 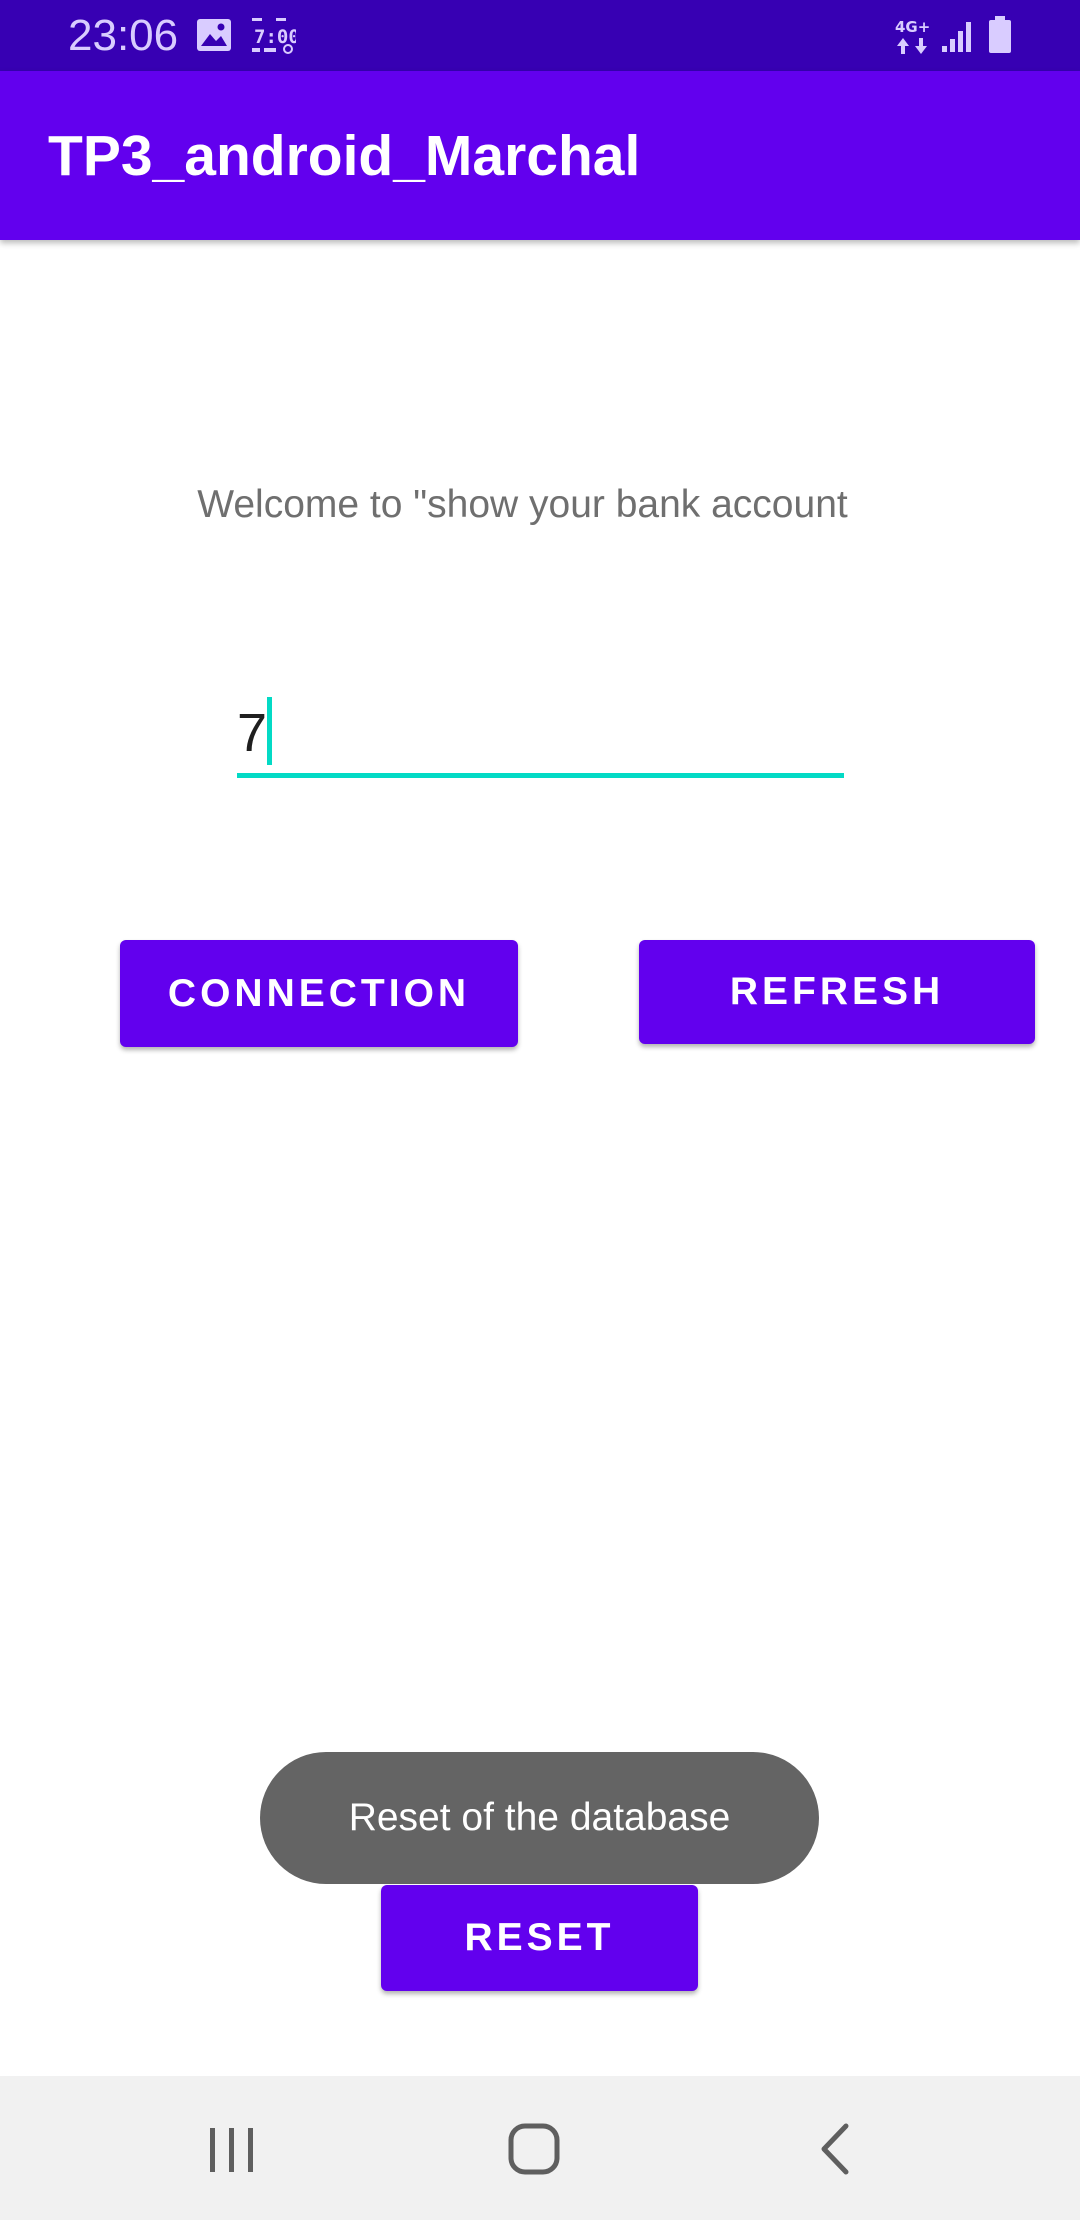 I want to click on connection-button: CONNECTION, so click(x=319, y=993).